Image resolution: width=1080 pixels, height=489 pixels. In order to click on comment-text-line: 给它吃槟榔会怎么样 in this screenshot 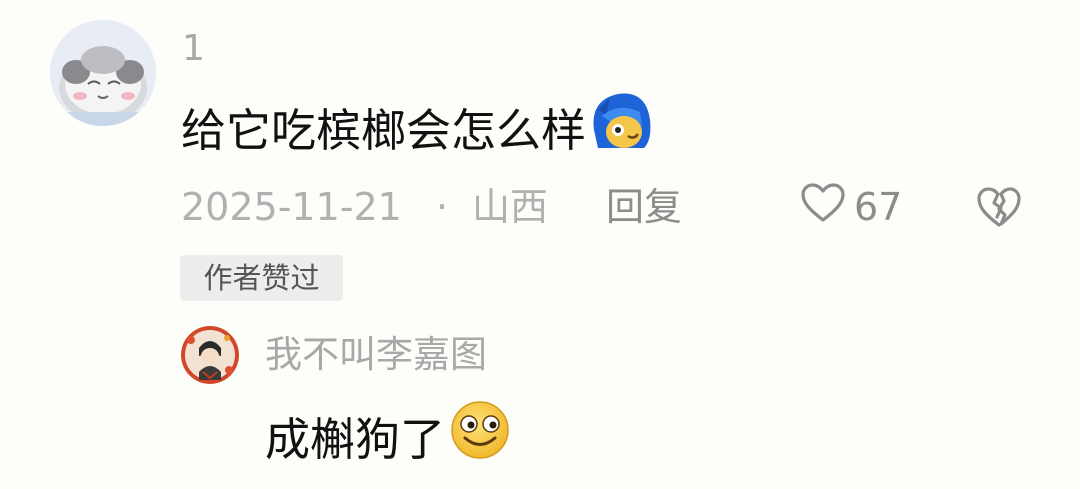, I will do `click(417, 125)`.